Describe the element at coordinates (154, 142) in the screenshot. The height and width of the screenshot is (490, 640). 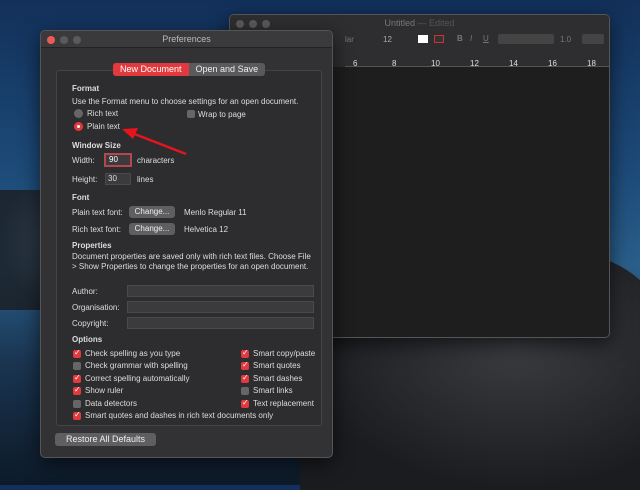
I see `annotation-arrow` at that location.